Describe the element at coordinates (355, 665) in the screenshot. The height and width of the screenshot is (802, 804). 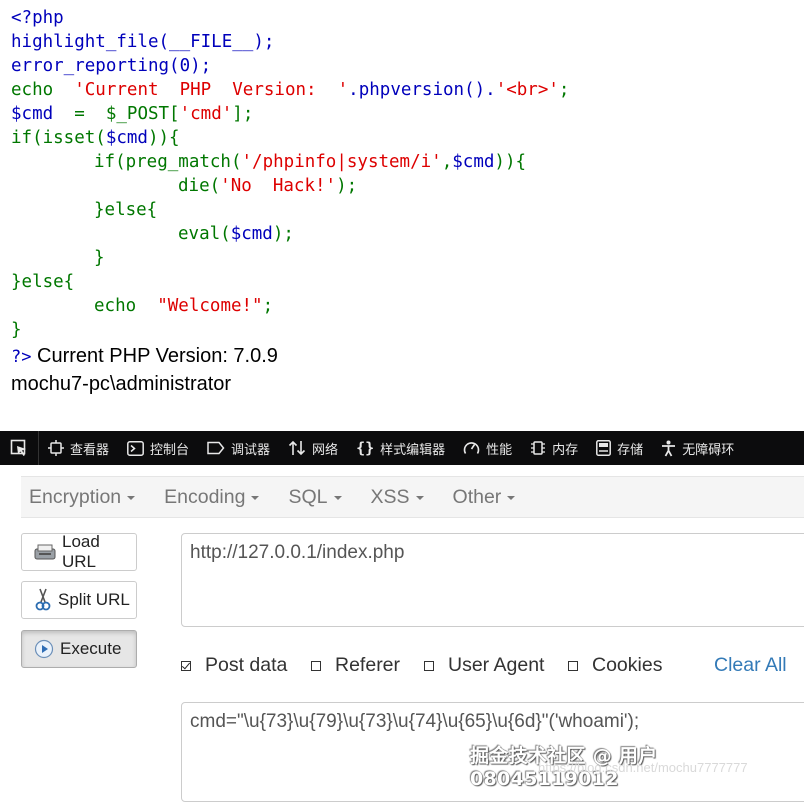
I see `referer-option: Referer` at that location.